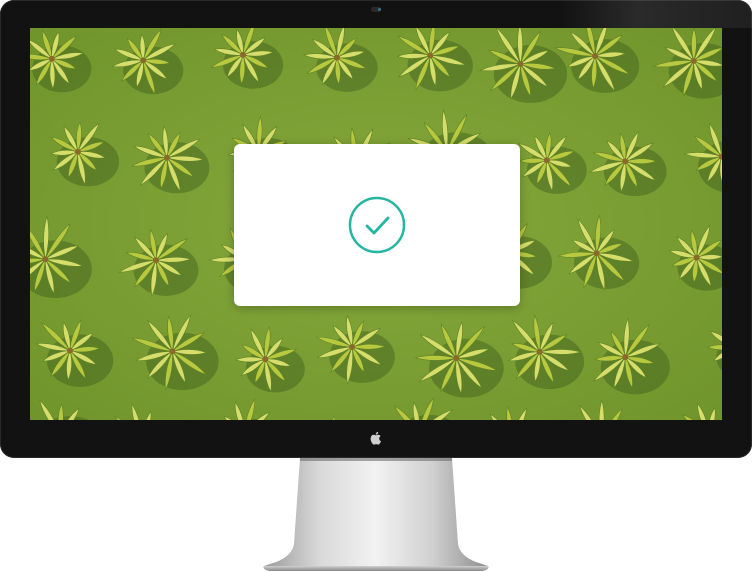  I want to click on apple-logo-icon, so click(375, 438).